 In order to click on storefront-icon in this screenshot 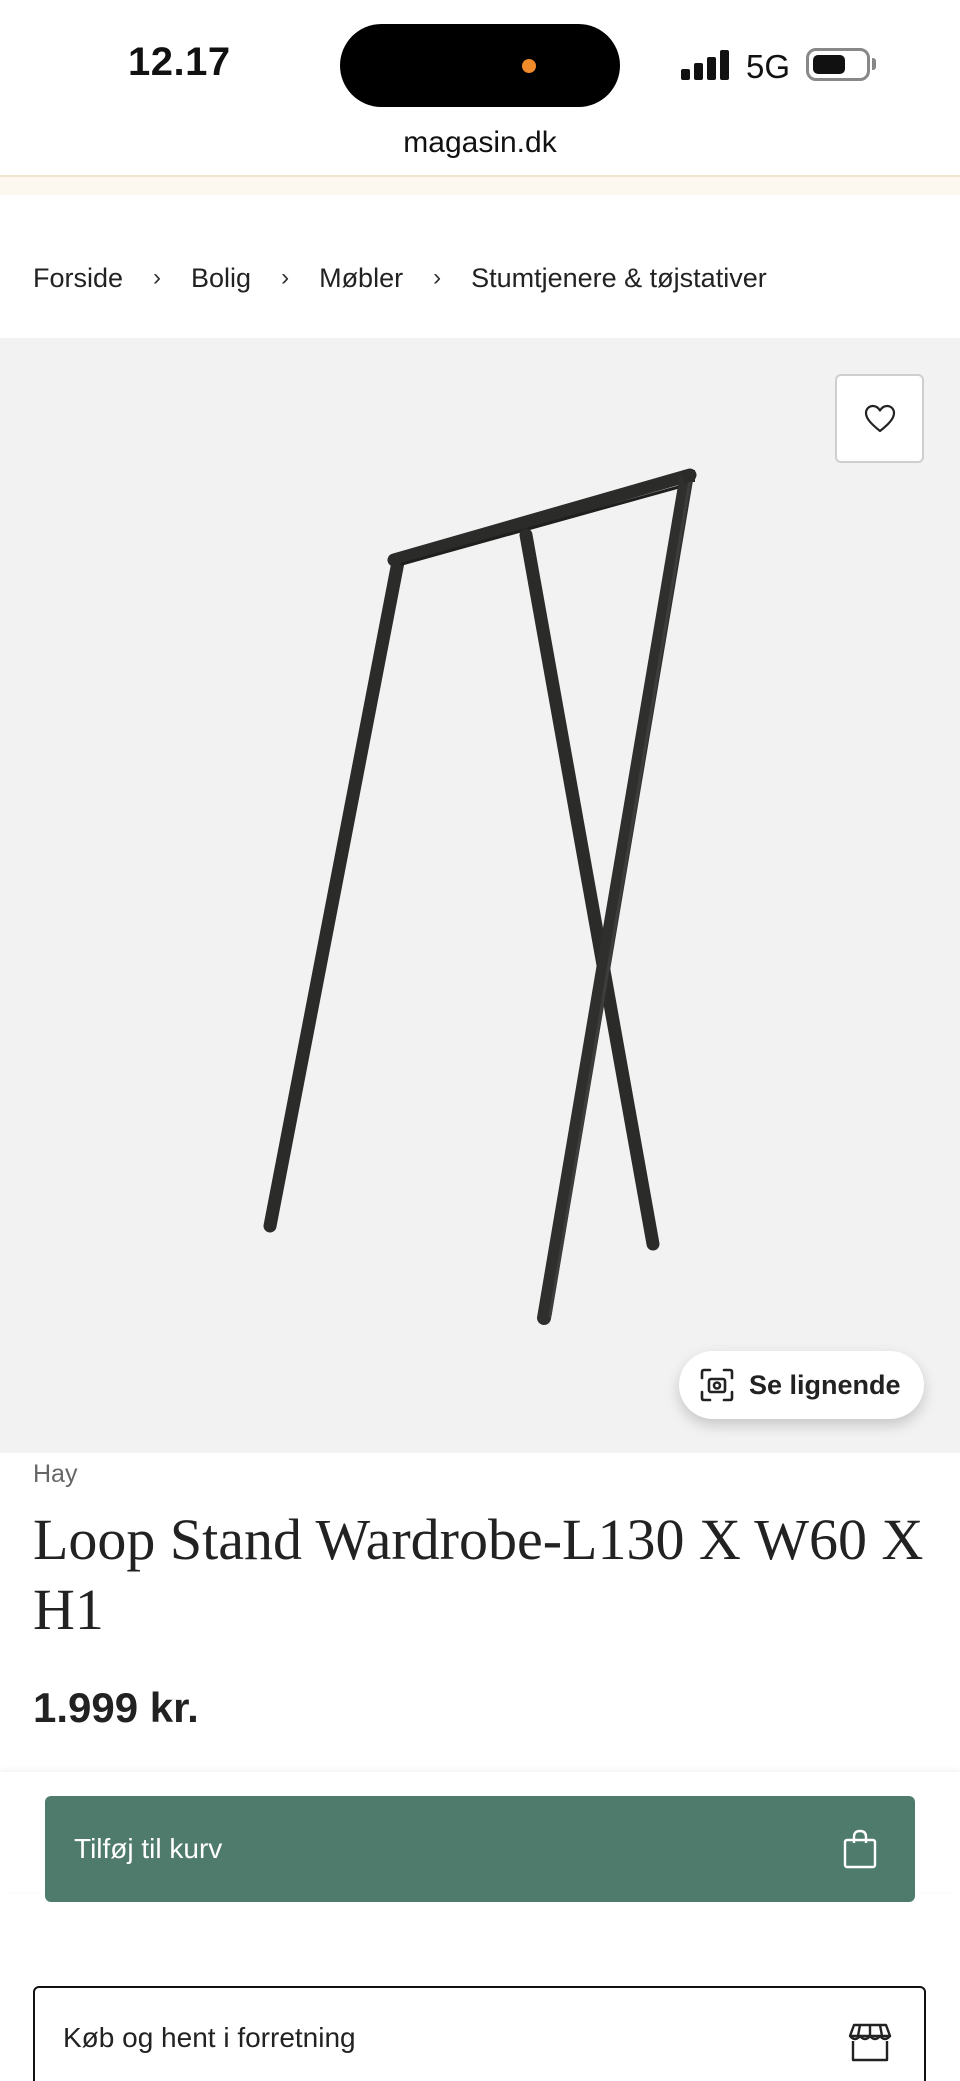, I will do `click(870, 2042)`.